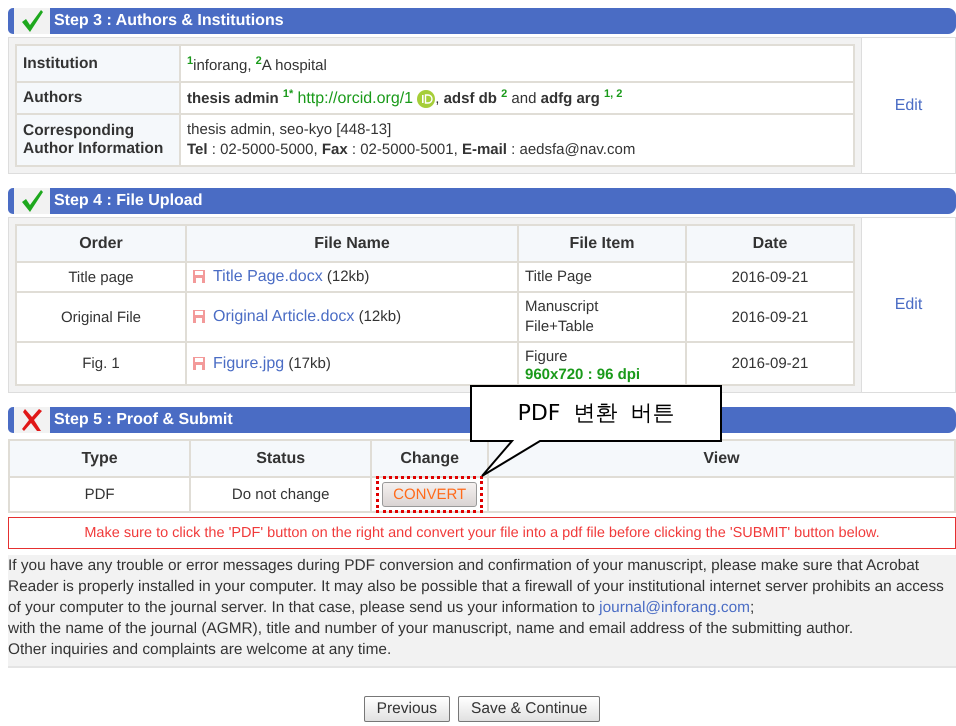 This screenshot has width=956, height=726. Describe the element at coordinates (770, 243) in the screenshot. I see `column-header: Date` at that location.